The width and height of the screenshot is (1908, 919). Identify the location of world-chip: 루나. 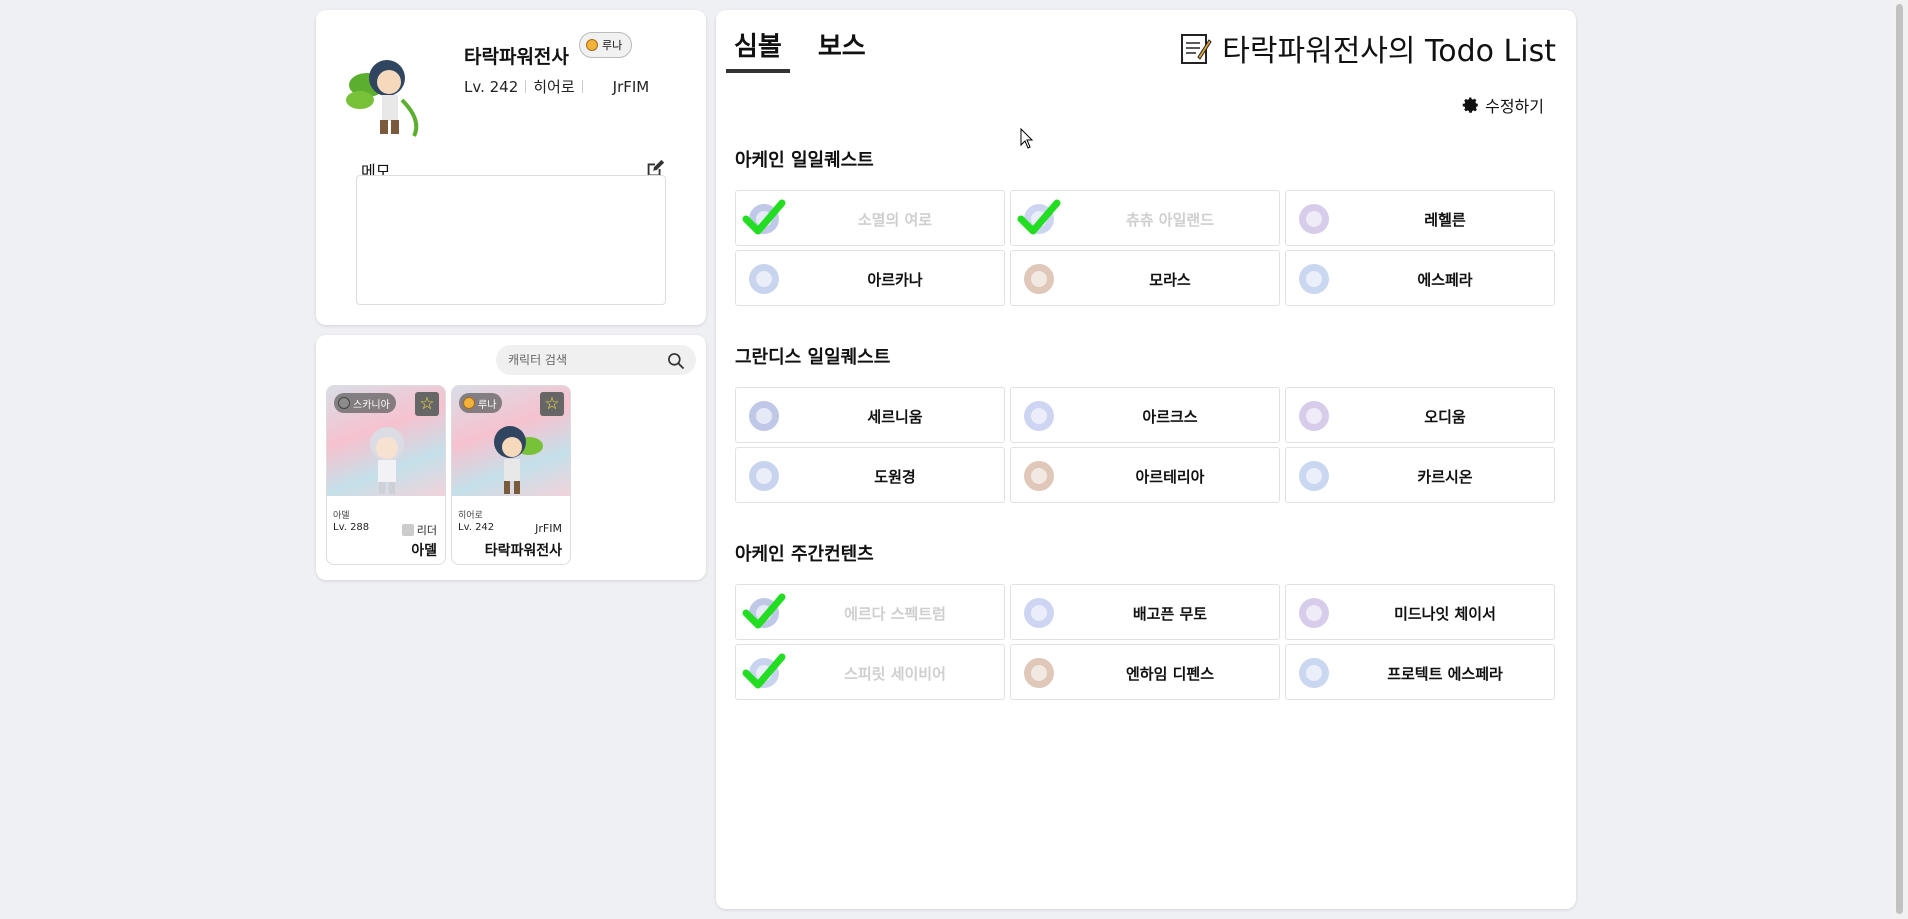
(481, 403).